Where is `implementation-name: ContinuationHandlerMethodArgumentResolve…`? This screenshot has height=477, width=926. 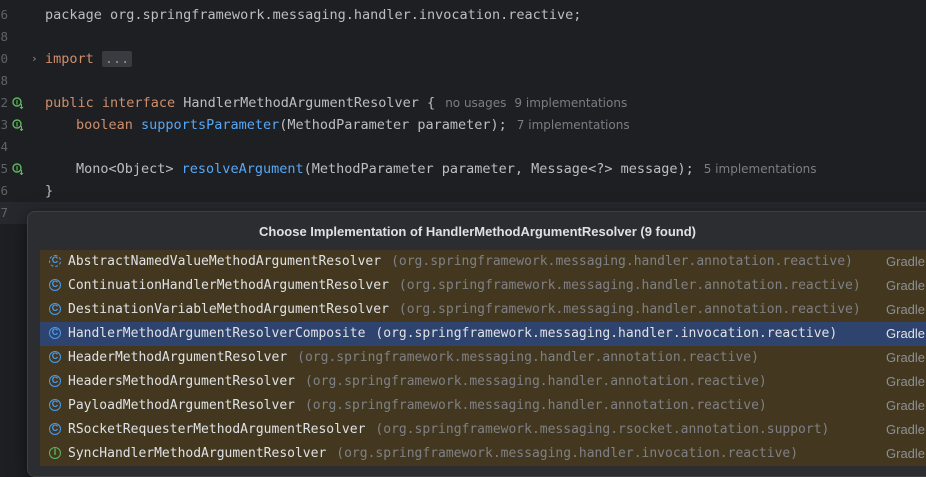
implementation-name: ContinuationHandlerMethodArgumentResolve… is located at coordinates (464, 286).